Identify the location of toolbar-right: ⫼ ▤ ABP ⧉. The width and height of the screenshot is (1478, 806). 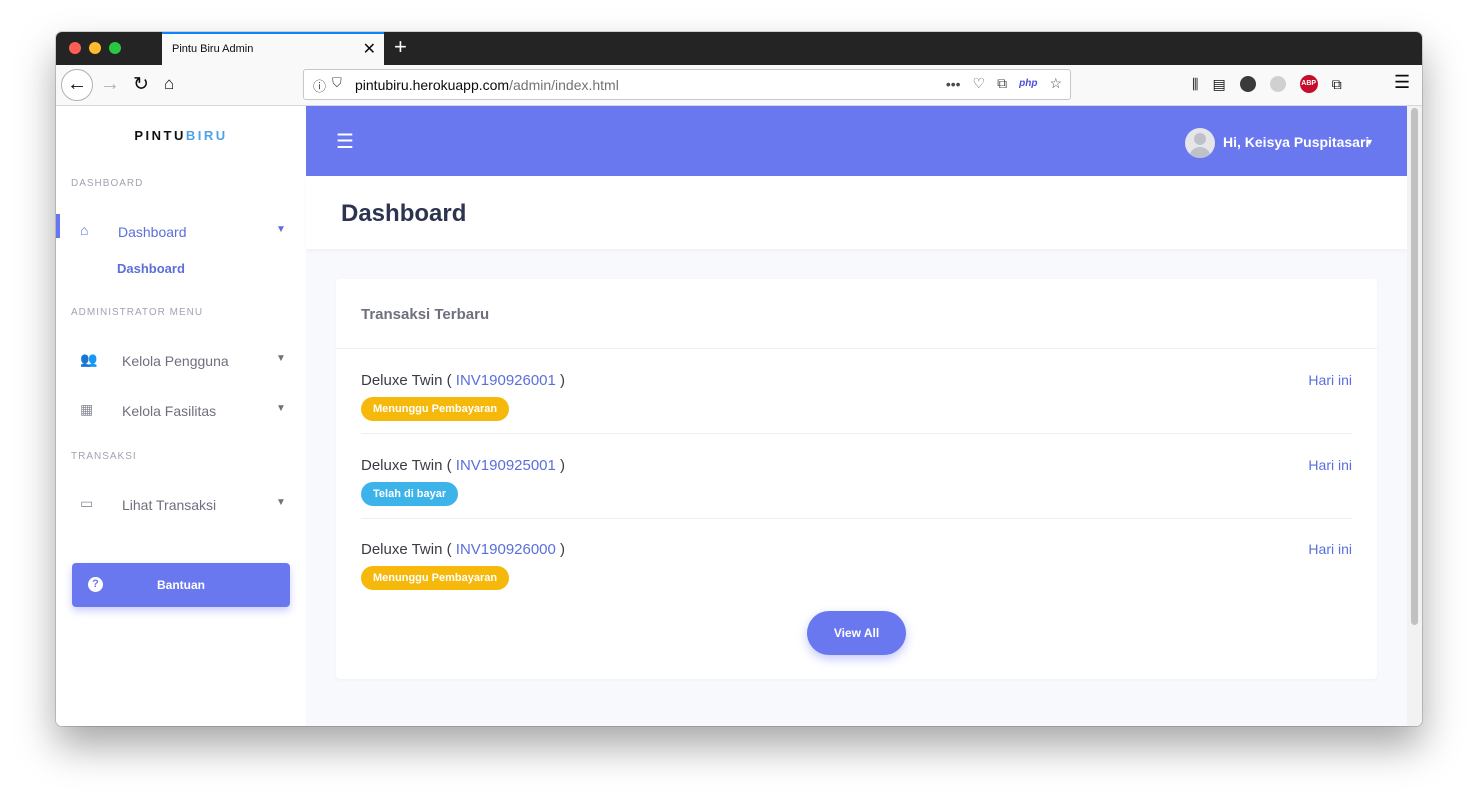
(1267, 84).